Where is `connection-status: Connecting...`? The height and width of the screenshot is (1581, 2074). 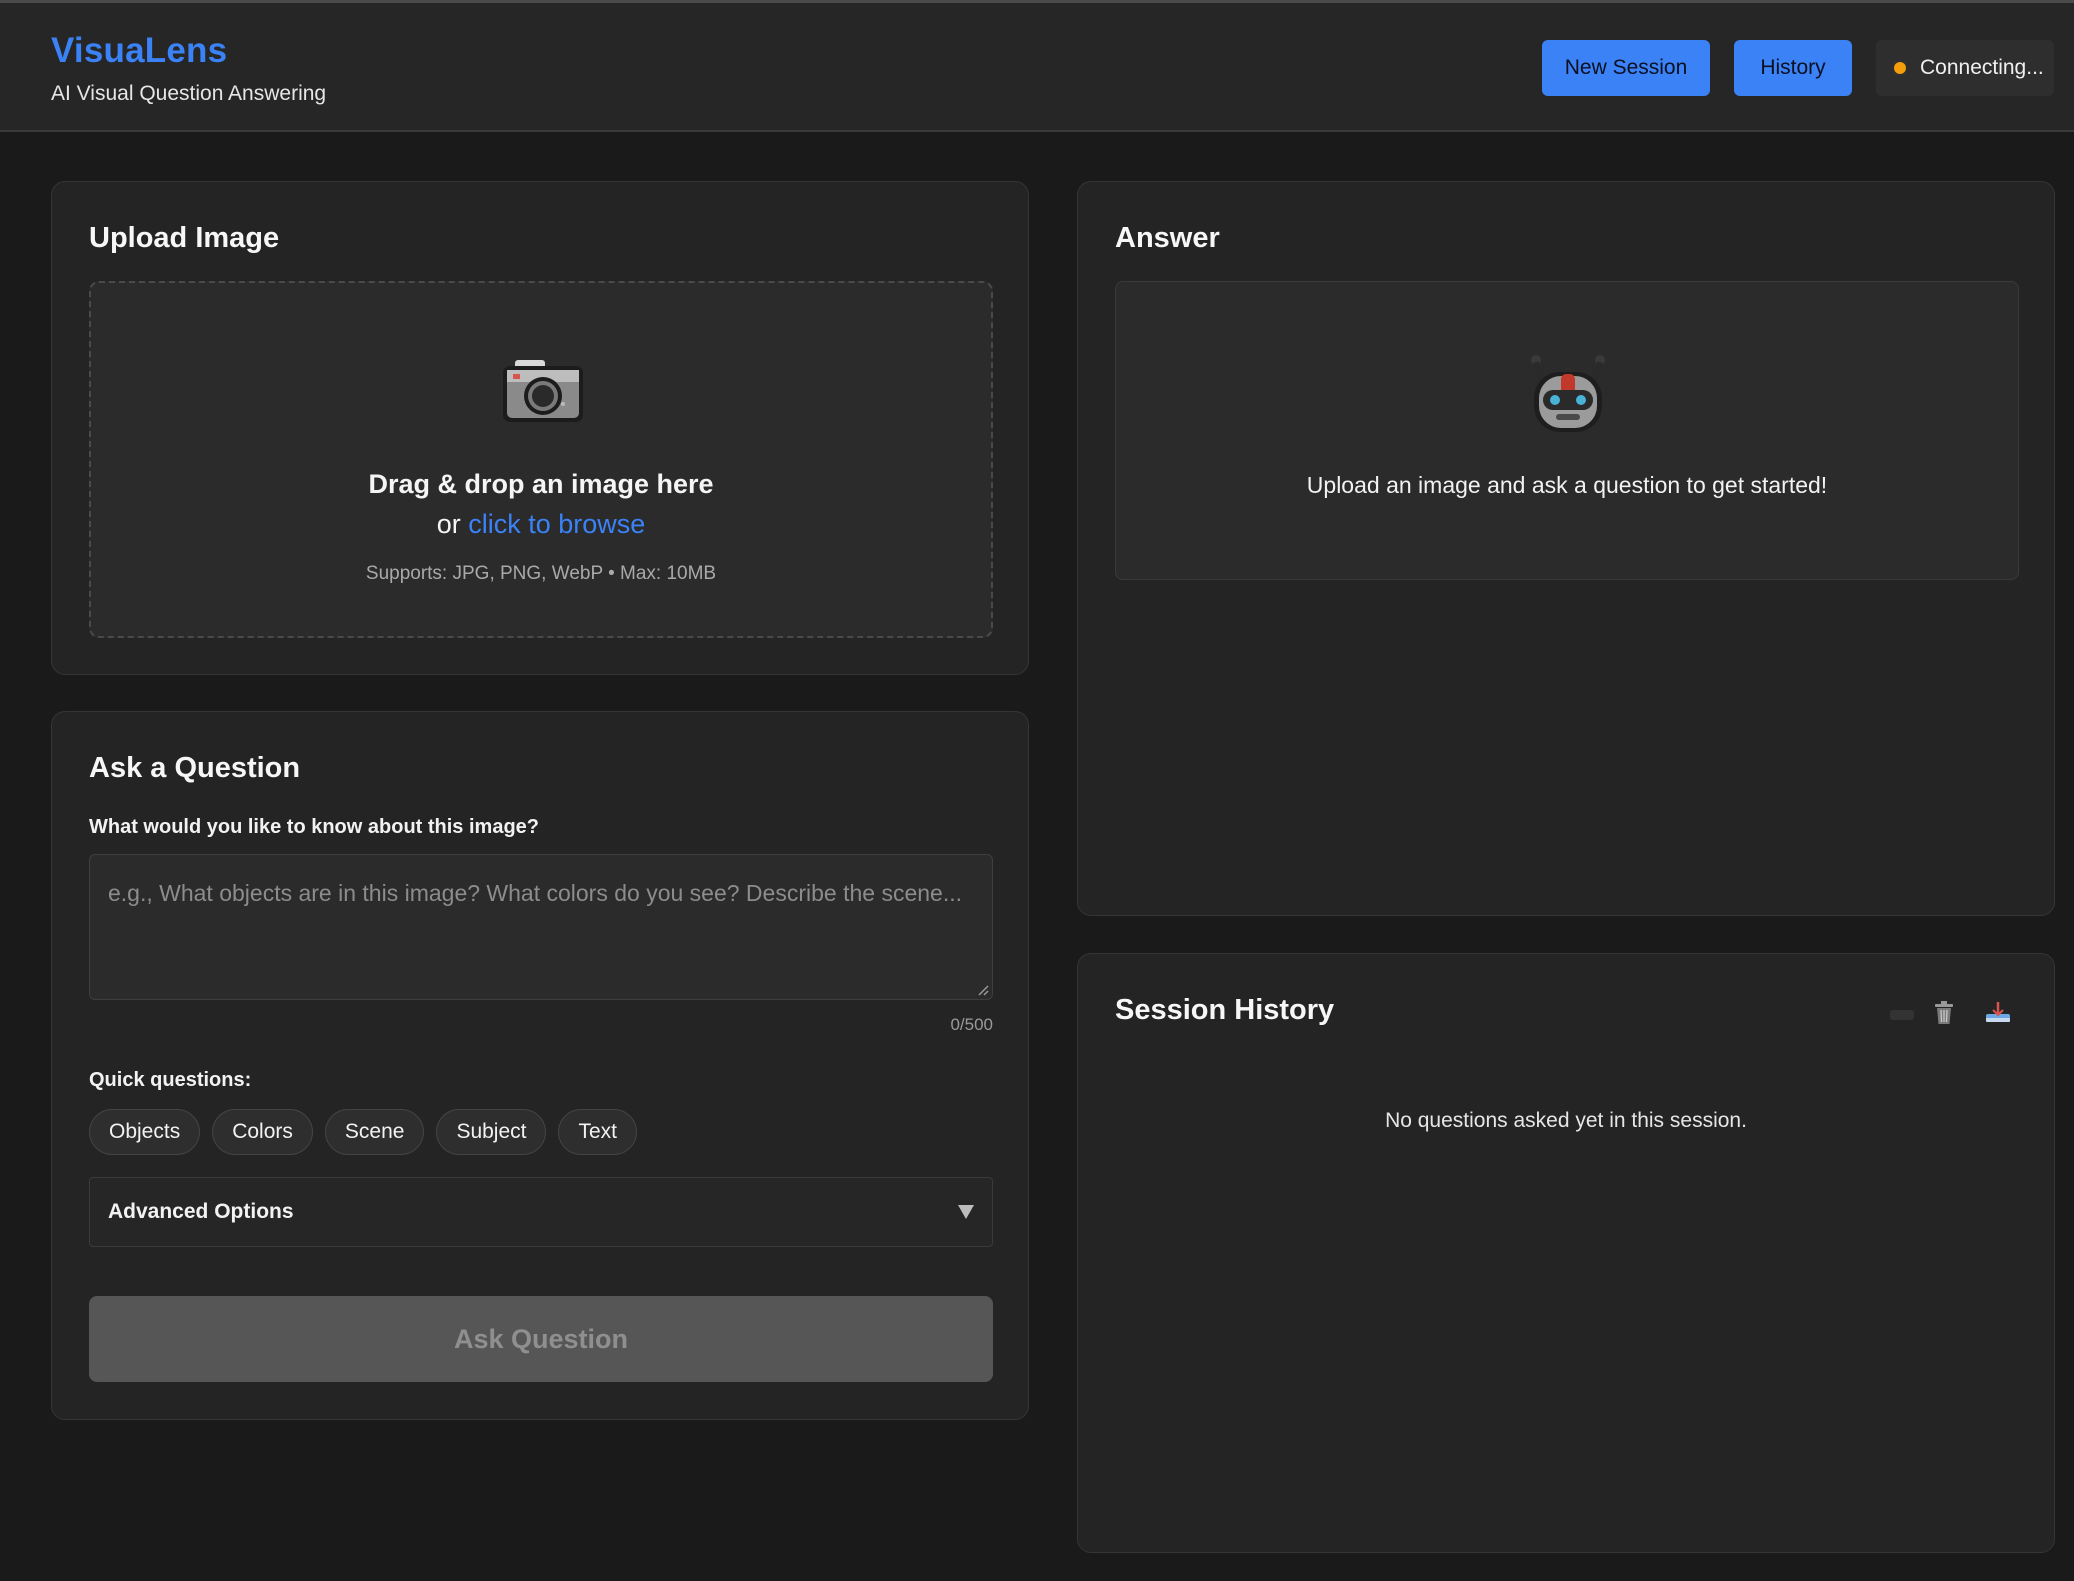 connection-status: Connecting... is located at coordinates (1965, 68).